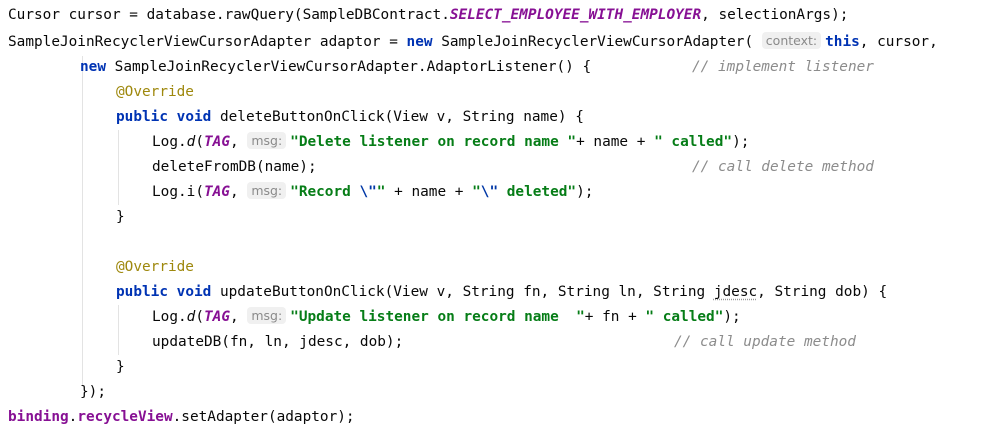  I want to click on code-text: , cursor,, so click(898, 42).